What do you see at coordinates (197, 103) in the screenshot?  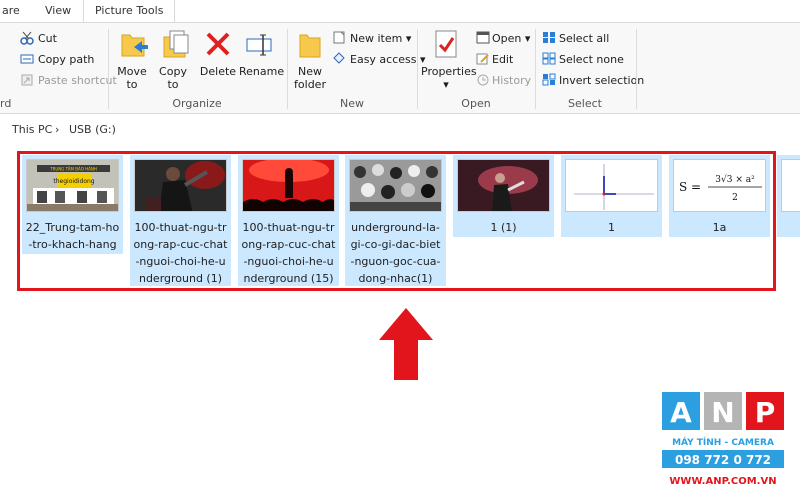 I see `organize-group-label: Organize` at bounding box center [197, 103].